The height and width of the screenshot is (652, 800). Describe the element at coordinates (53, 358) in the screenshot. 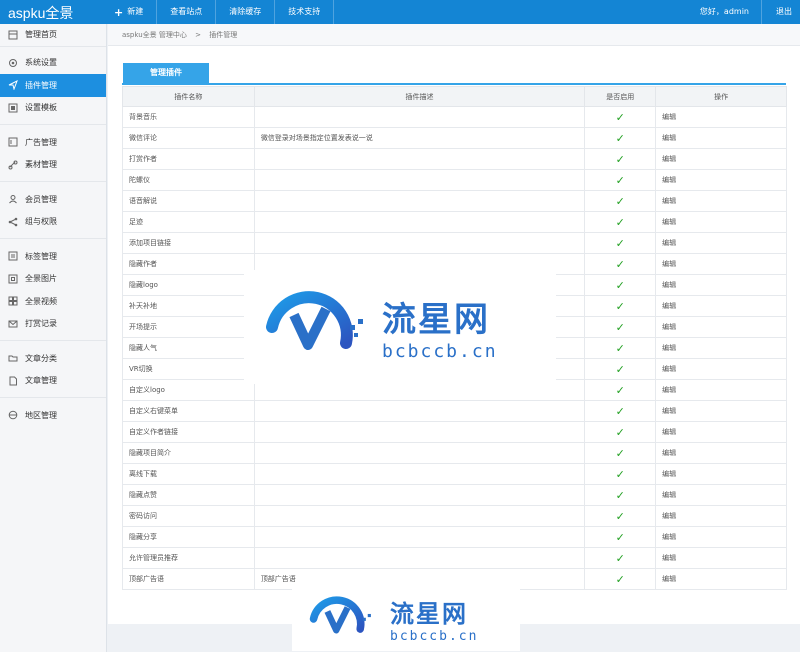

I see `sidebar-item-article-categories: 文章分类` at that location.